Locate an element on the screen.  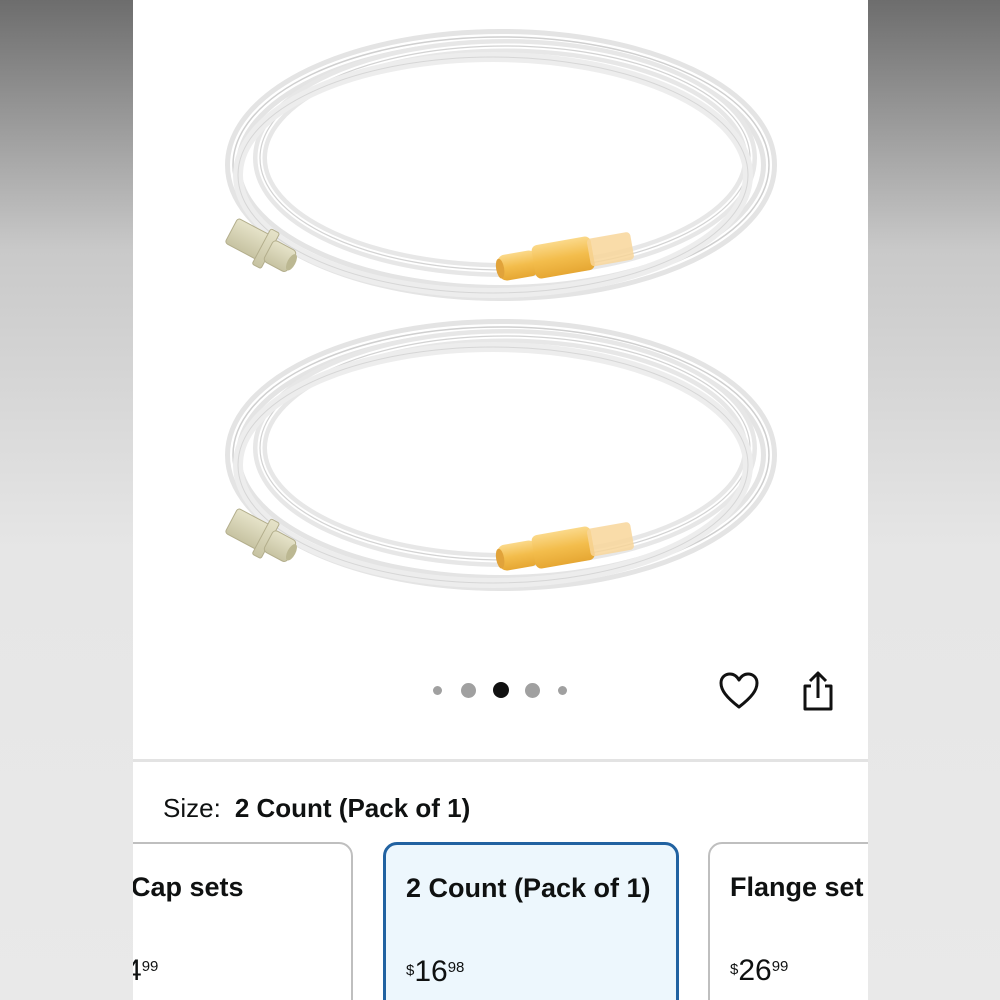
variant-option-2-count: 2 Count (Pack of 1) $ 16 98 is located at coordinates (531, 921).